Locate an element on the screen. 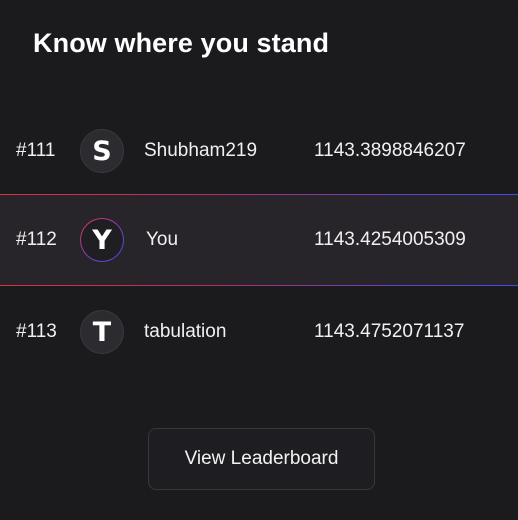  username: Shubham219 is located at coordinates (201, 150).